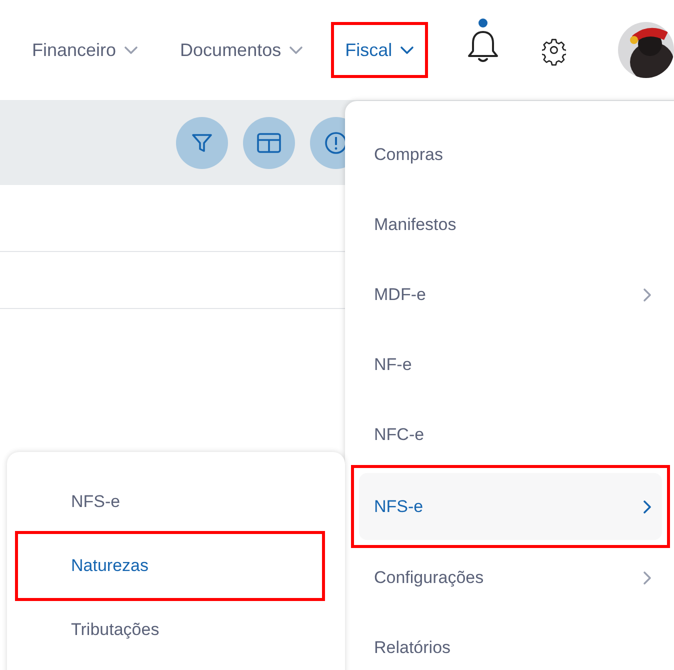  I want to click on menu-item: Compras, so click(509, 155).